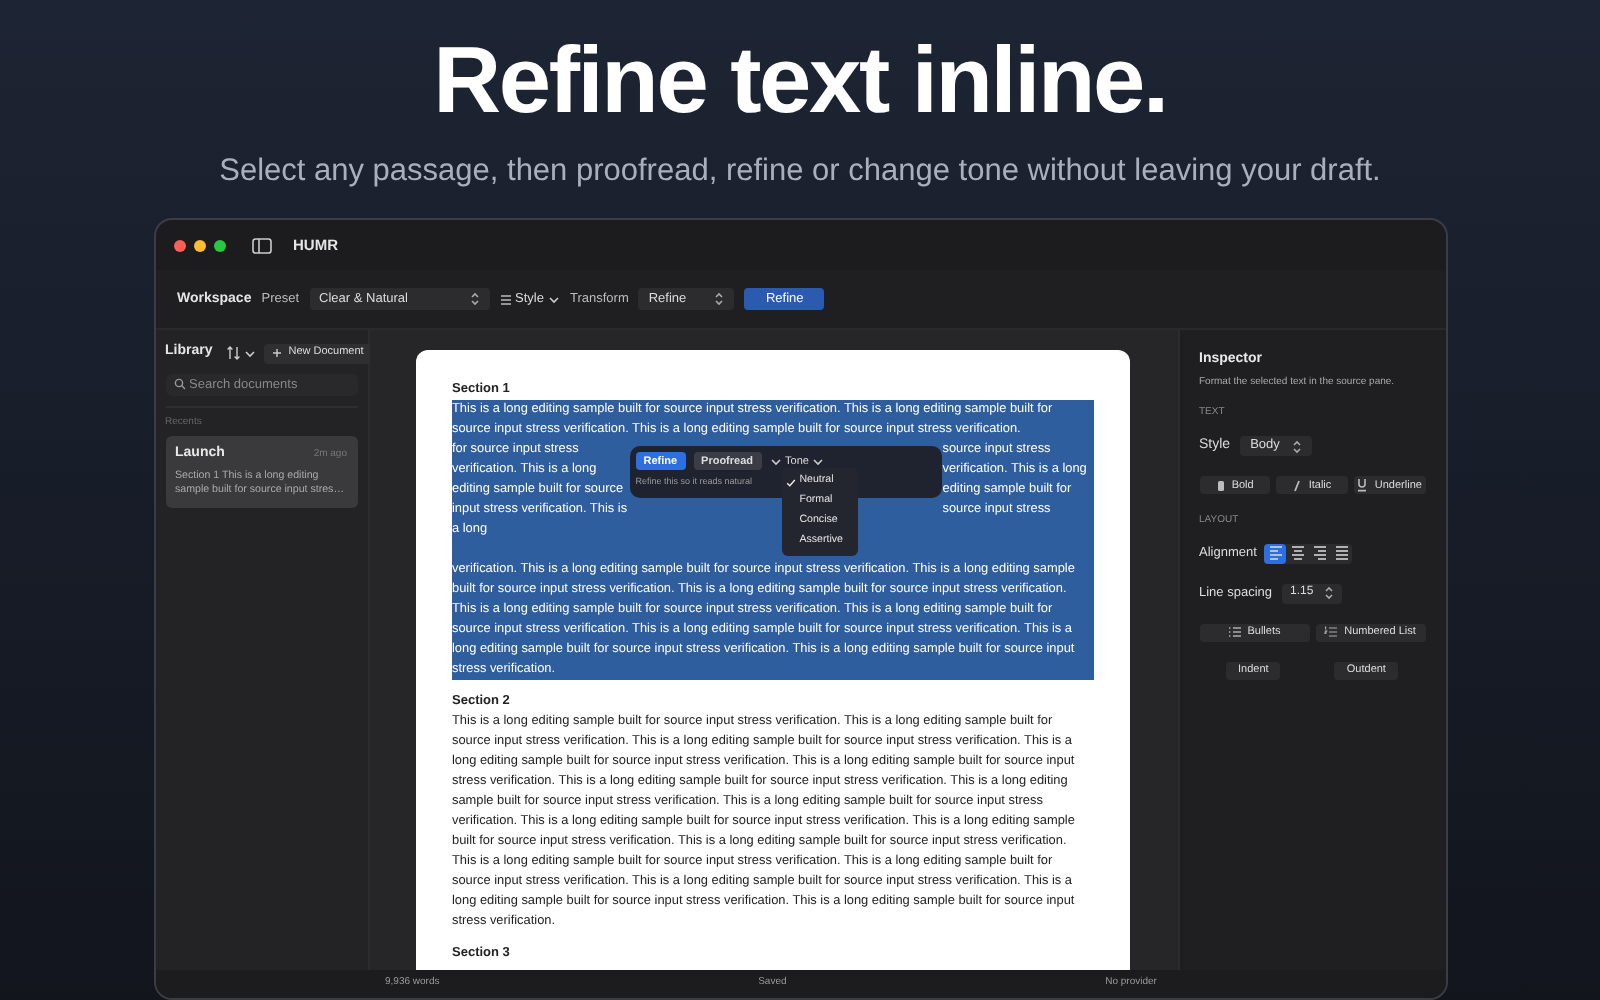  I want to click on hero-title: Refine text inline., so click(800, 80).